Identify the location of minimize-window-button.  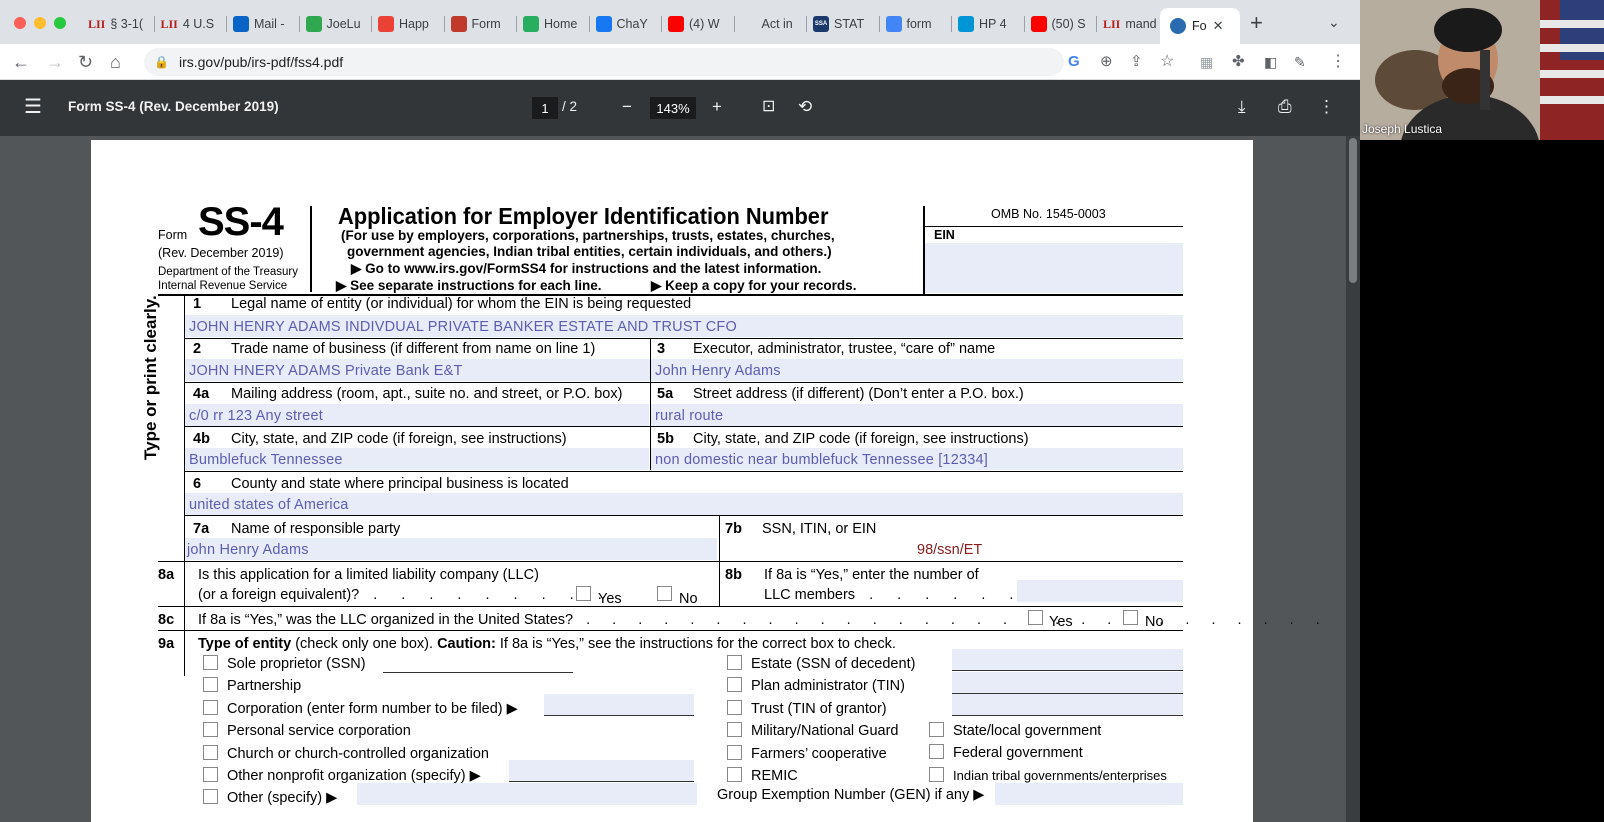
(40, 23).